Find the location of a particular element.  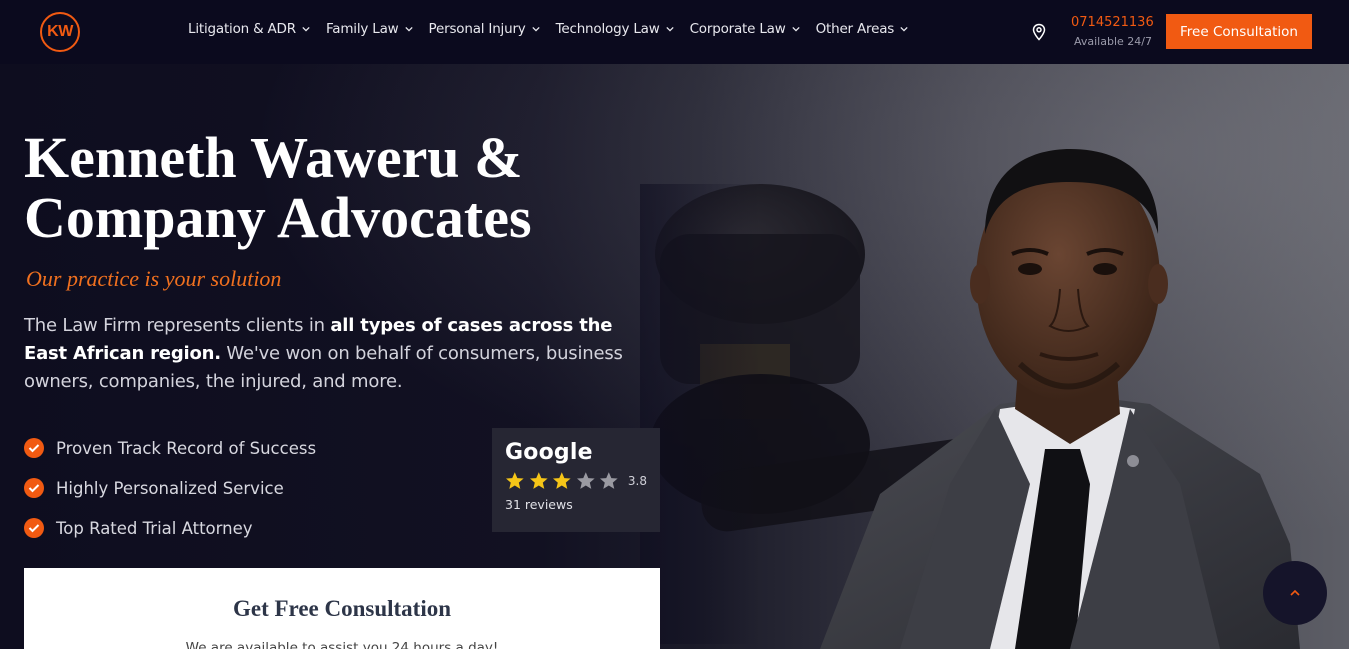

nav-item-other-areas: Other Areas is located at coordinates (862, 29).